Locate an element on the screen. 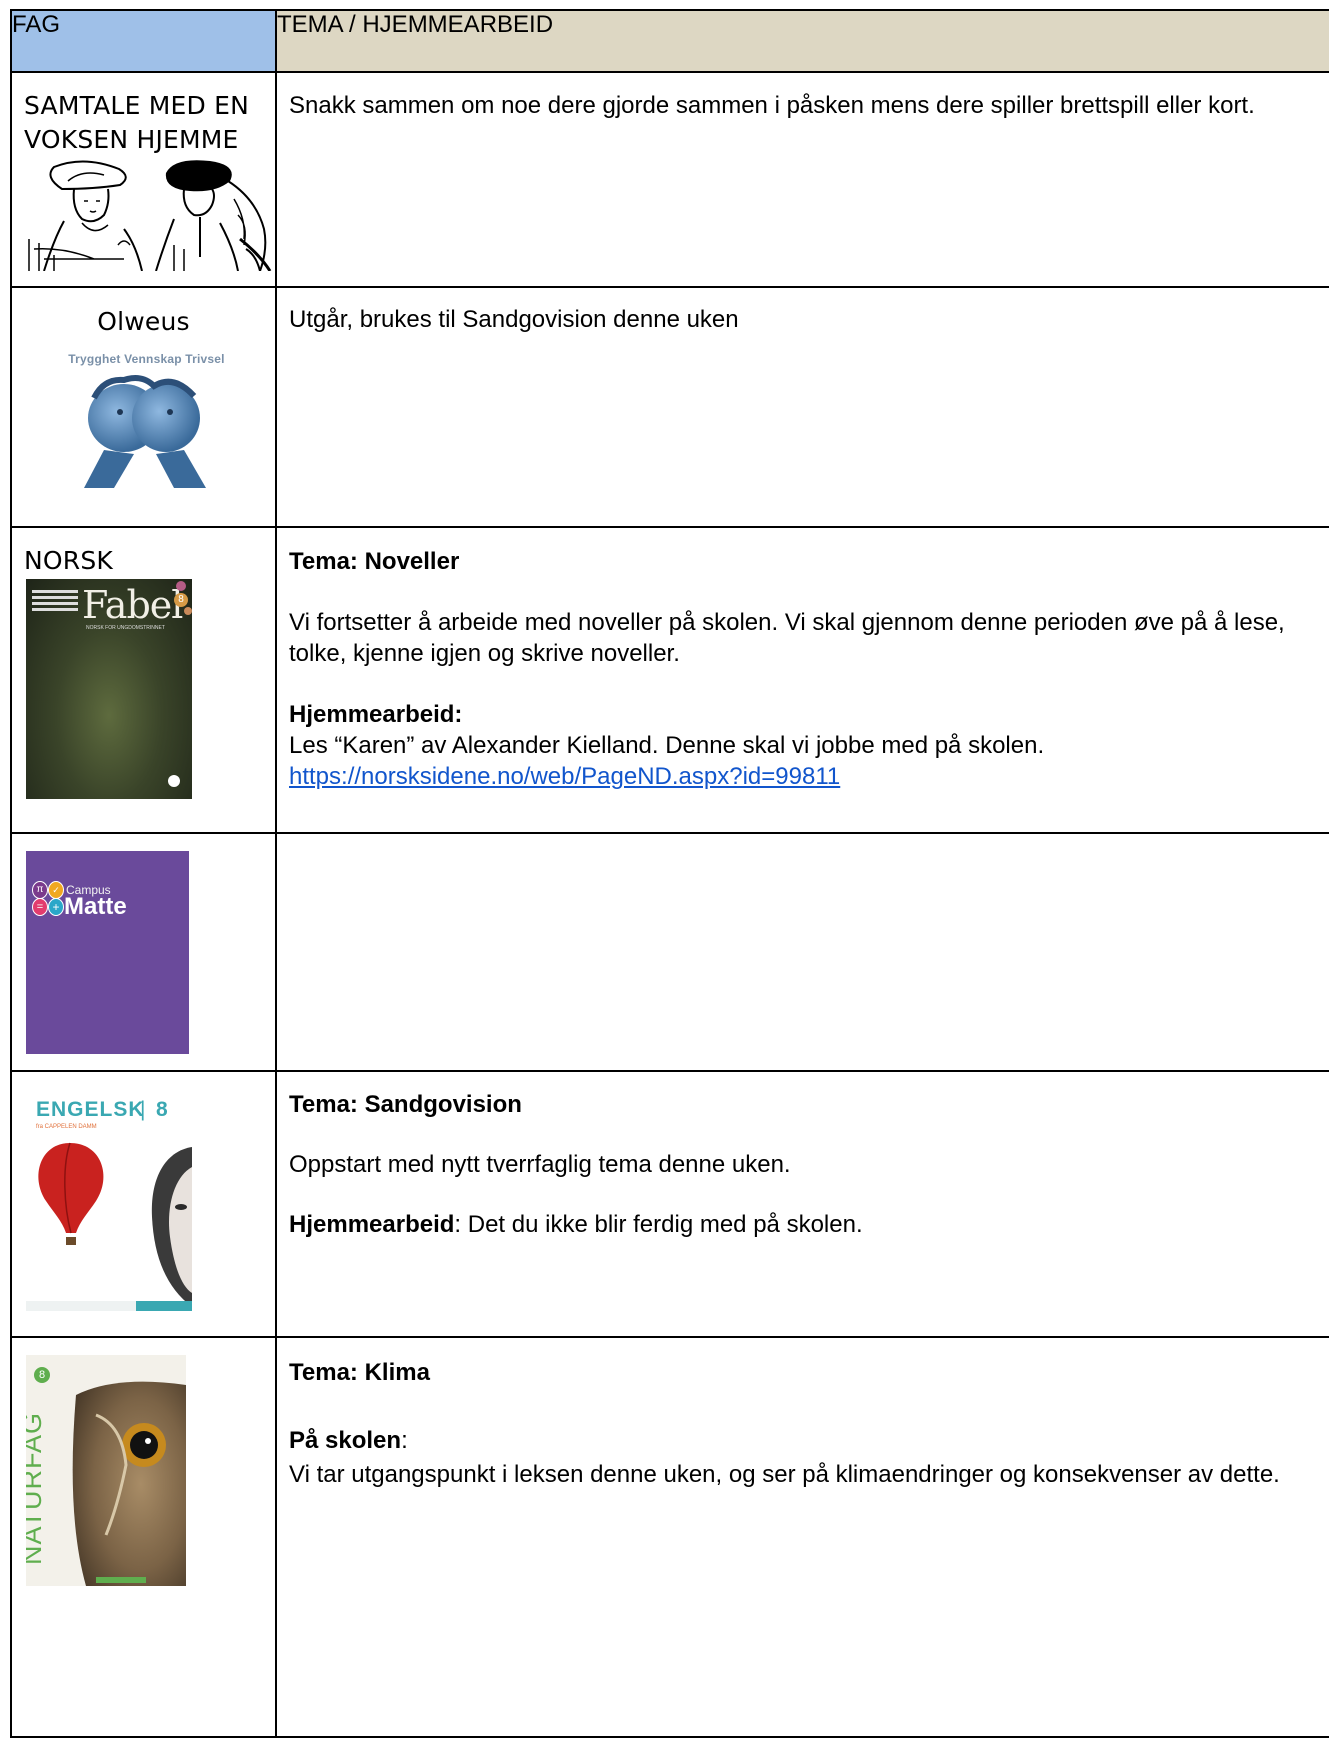  header-row: FAG TEMA / HJEMMEARBEID is located at coordinates (669, 41).